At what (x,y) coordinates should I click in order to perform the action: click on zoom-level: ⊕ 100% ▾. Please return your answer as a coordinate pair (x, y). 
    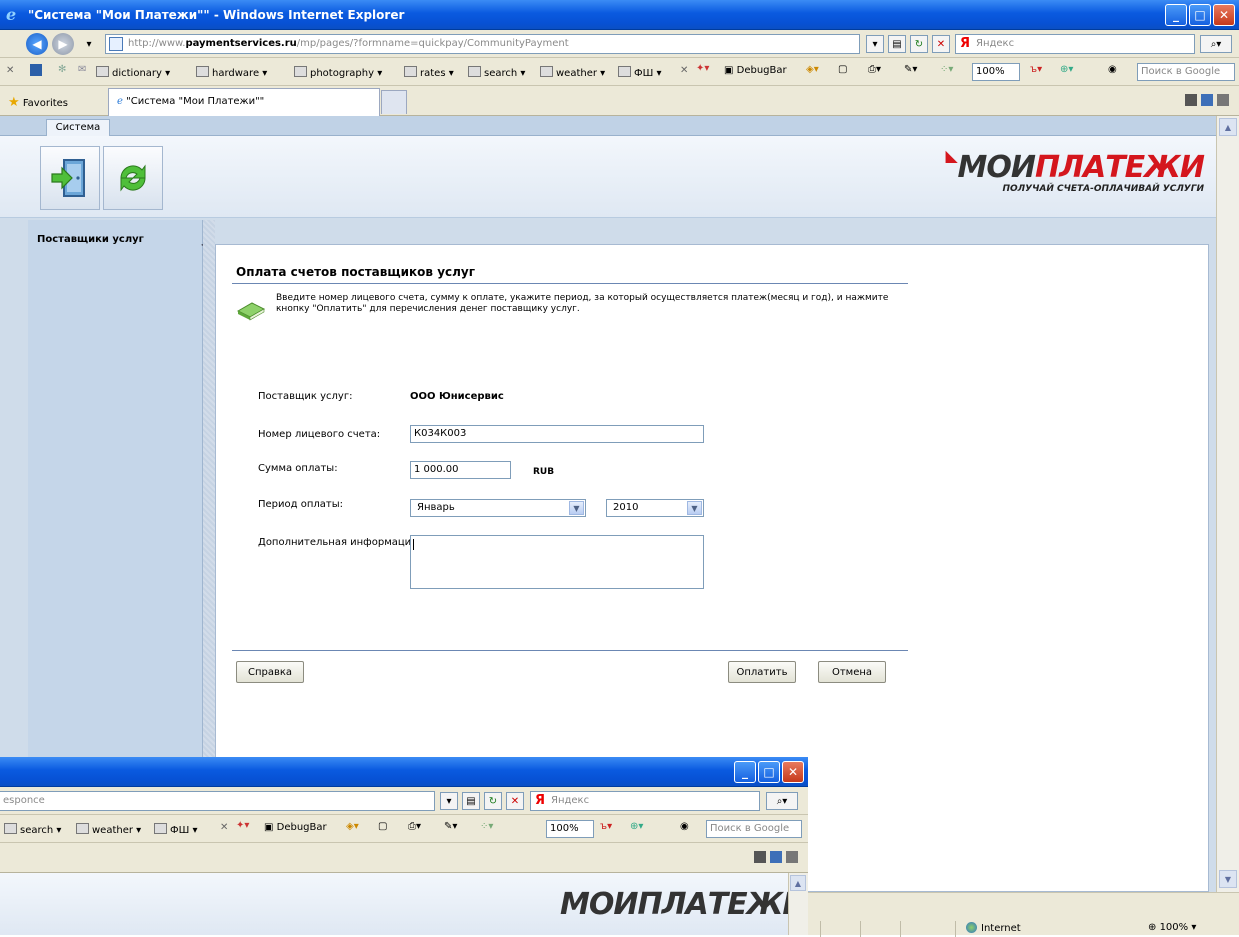
    Looking at the image, I should click on (1172, 927).